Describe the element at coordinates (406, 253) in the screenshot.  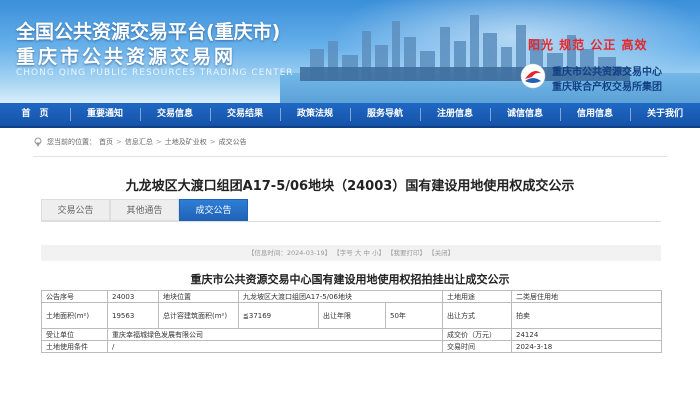
I see `print-link: 【我要打印】` at that location.